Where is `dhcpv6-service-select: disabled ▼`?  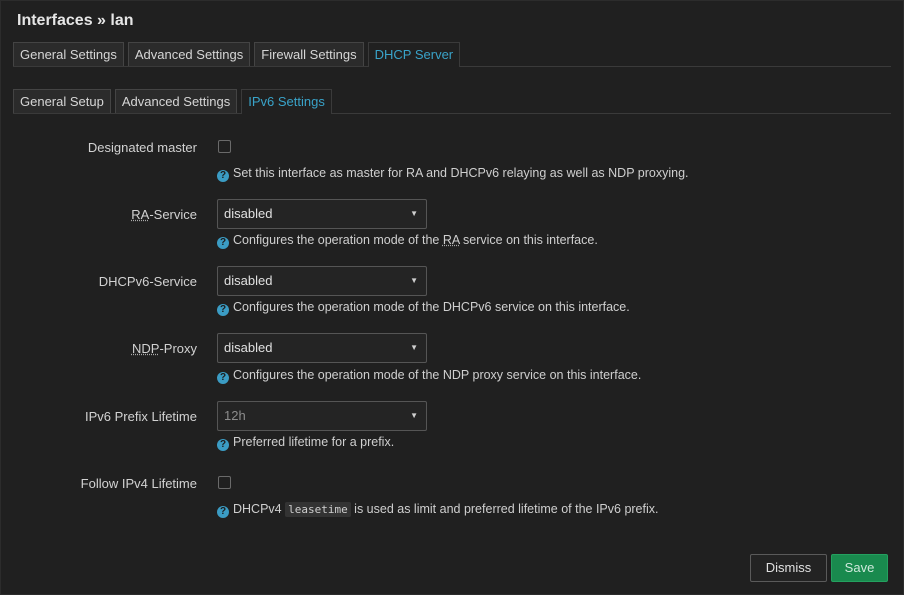 dhcpv6-service-select: disabled ▼ is located at coordinates (322, 281).